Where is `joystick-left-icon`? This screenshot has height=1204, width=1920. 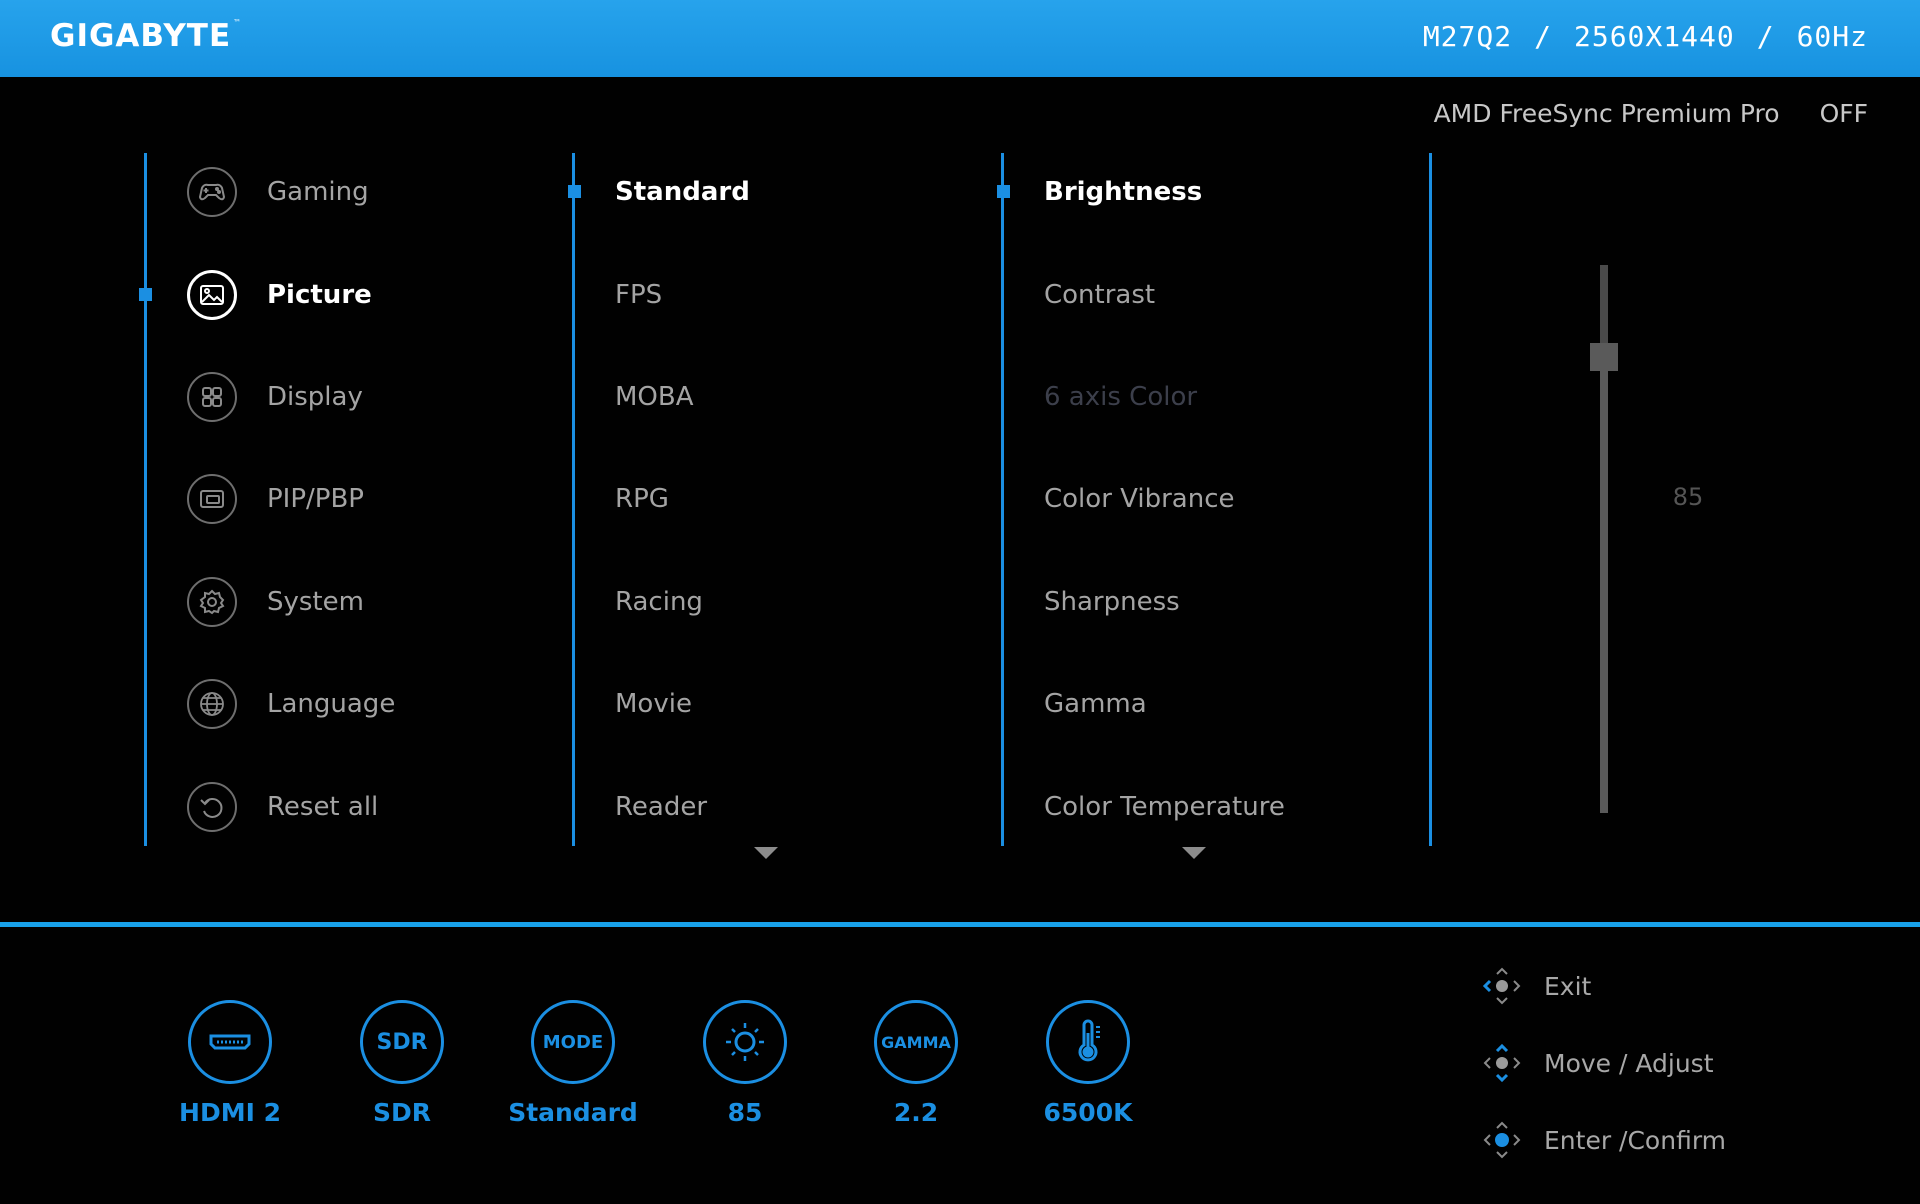
joystick-left-icon is located at coordinates (1501, 986).